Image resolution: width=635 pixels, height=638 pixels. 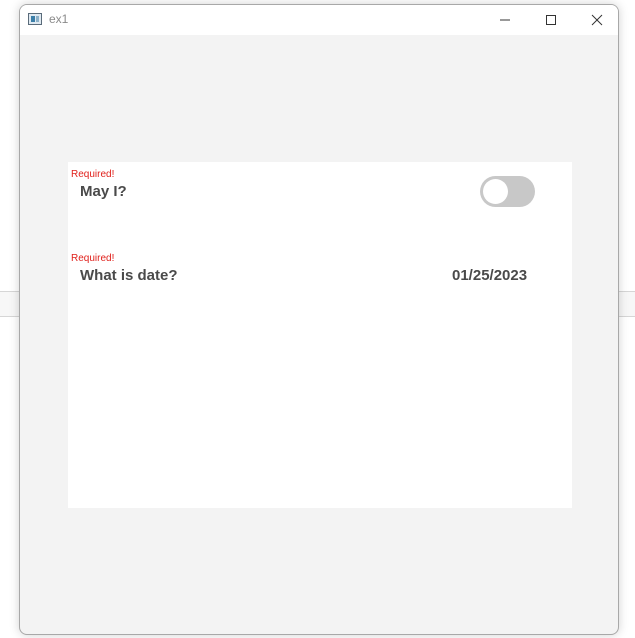 I want to click on date-picker-value: 01/25/2023, so click(x=489, y=275).